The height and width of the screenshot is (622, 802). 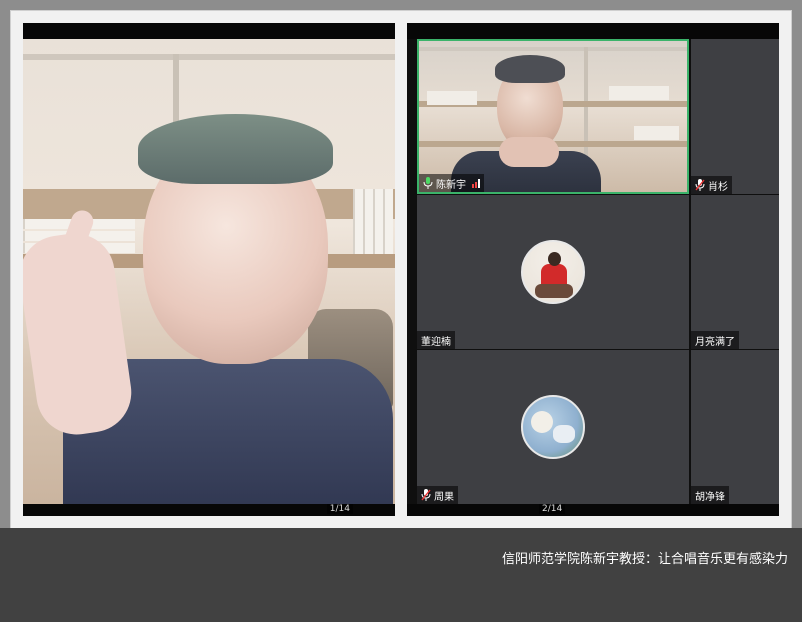 I want to click on participant-label: 陈新宇, so click(x=451, y=183).